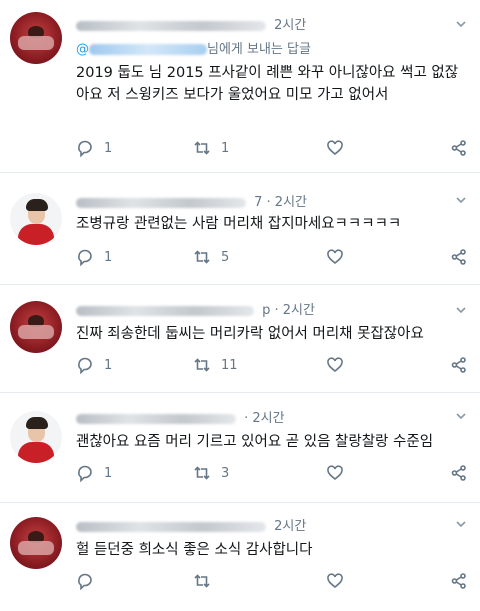 The height and width of the screenshot is (611, 480). I want to click on tweet-text: 진짜 죄송한데 둡씨는 머리카락 없어서 머리채 못잡잖아요, so click(250, 334).